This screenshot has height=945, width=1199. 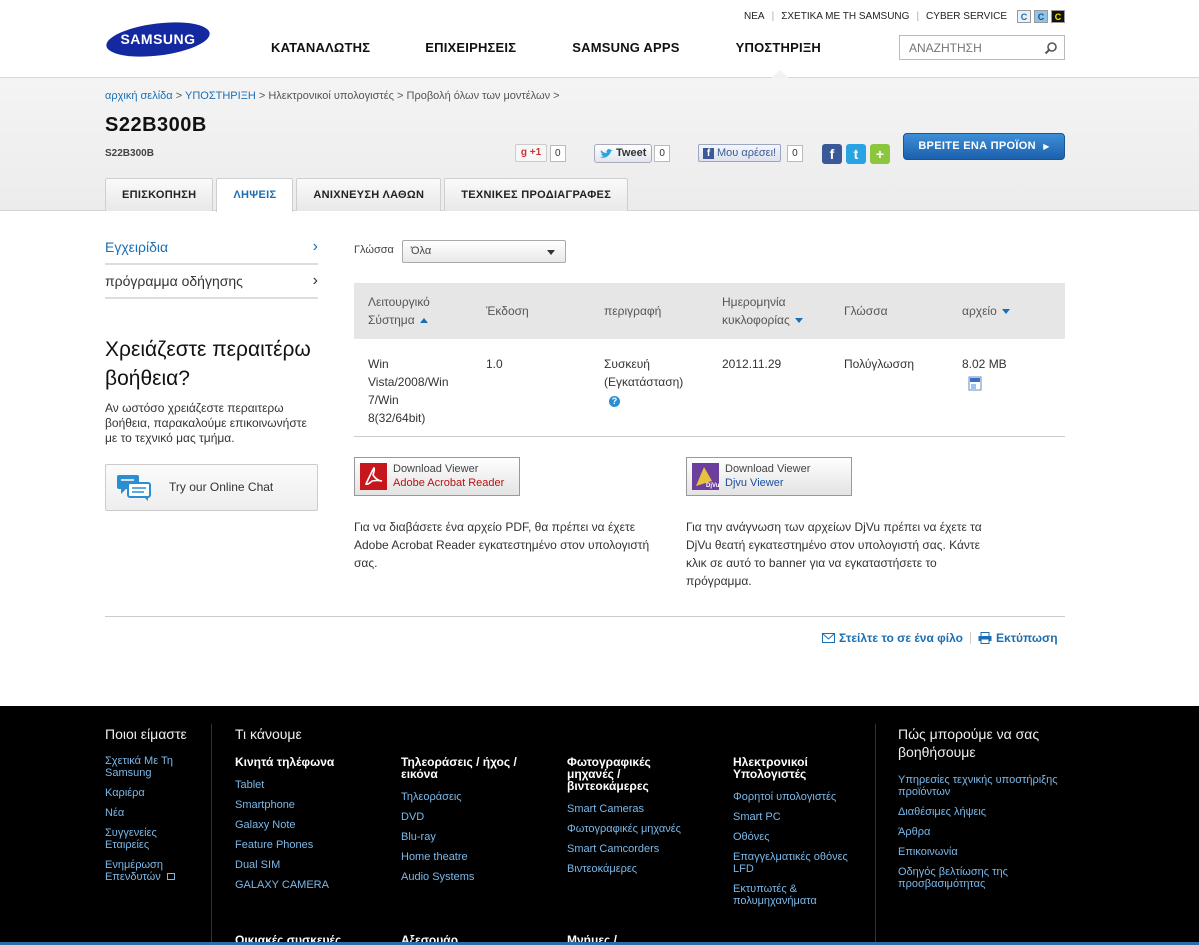 I want to click on footer-link-about: Σχετικά Με Τη Samsung, so click(x=150, y=767).